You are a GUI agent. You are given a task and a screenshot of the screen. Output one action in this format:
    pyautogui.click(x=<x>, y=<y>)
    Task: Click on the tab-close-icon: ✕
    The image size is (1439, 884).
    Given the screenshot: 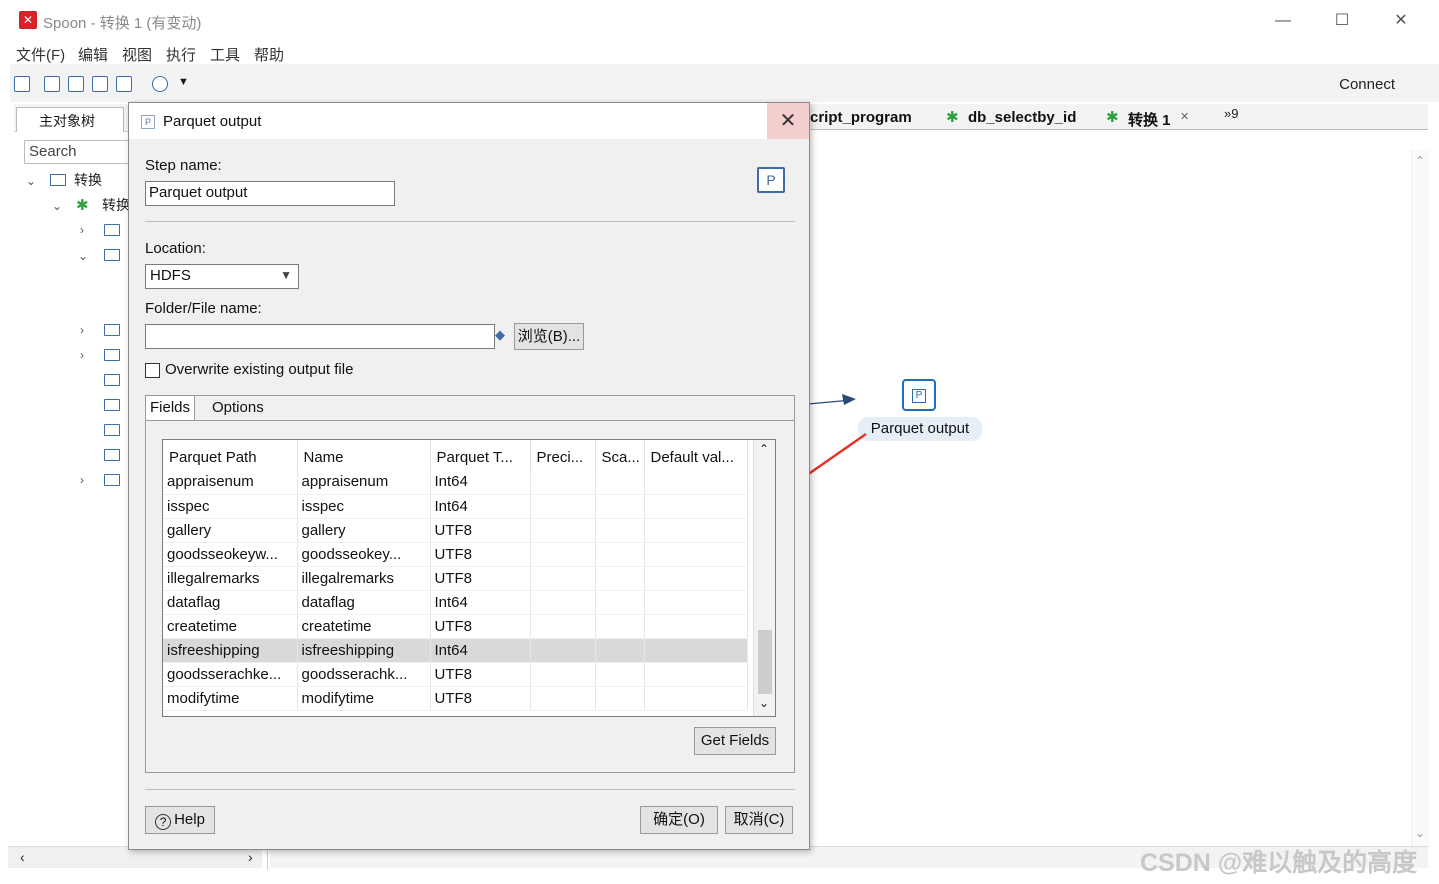 What is the action you would take?
    pyautogui.click(x=1184, y=116)
    